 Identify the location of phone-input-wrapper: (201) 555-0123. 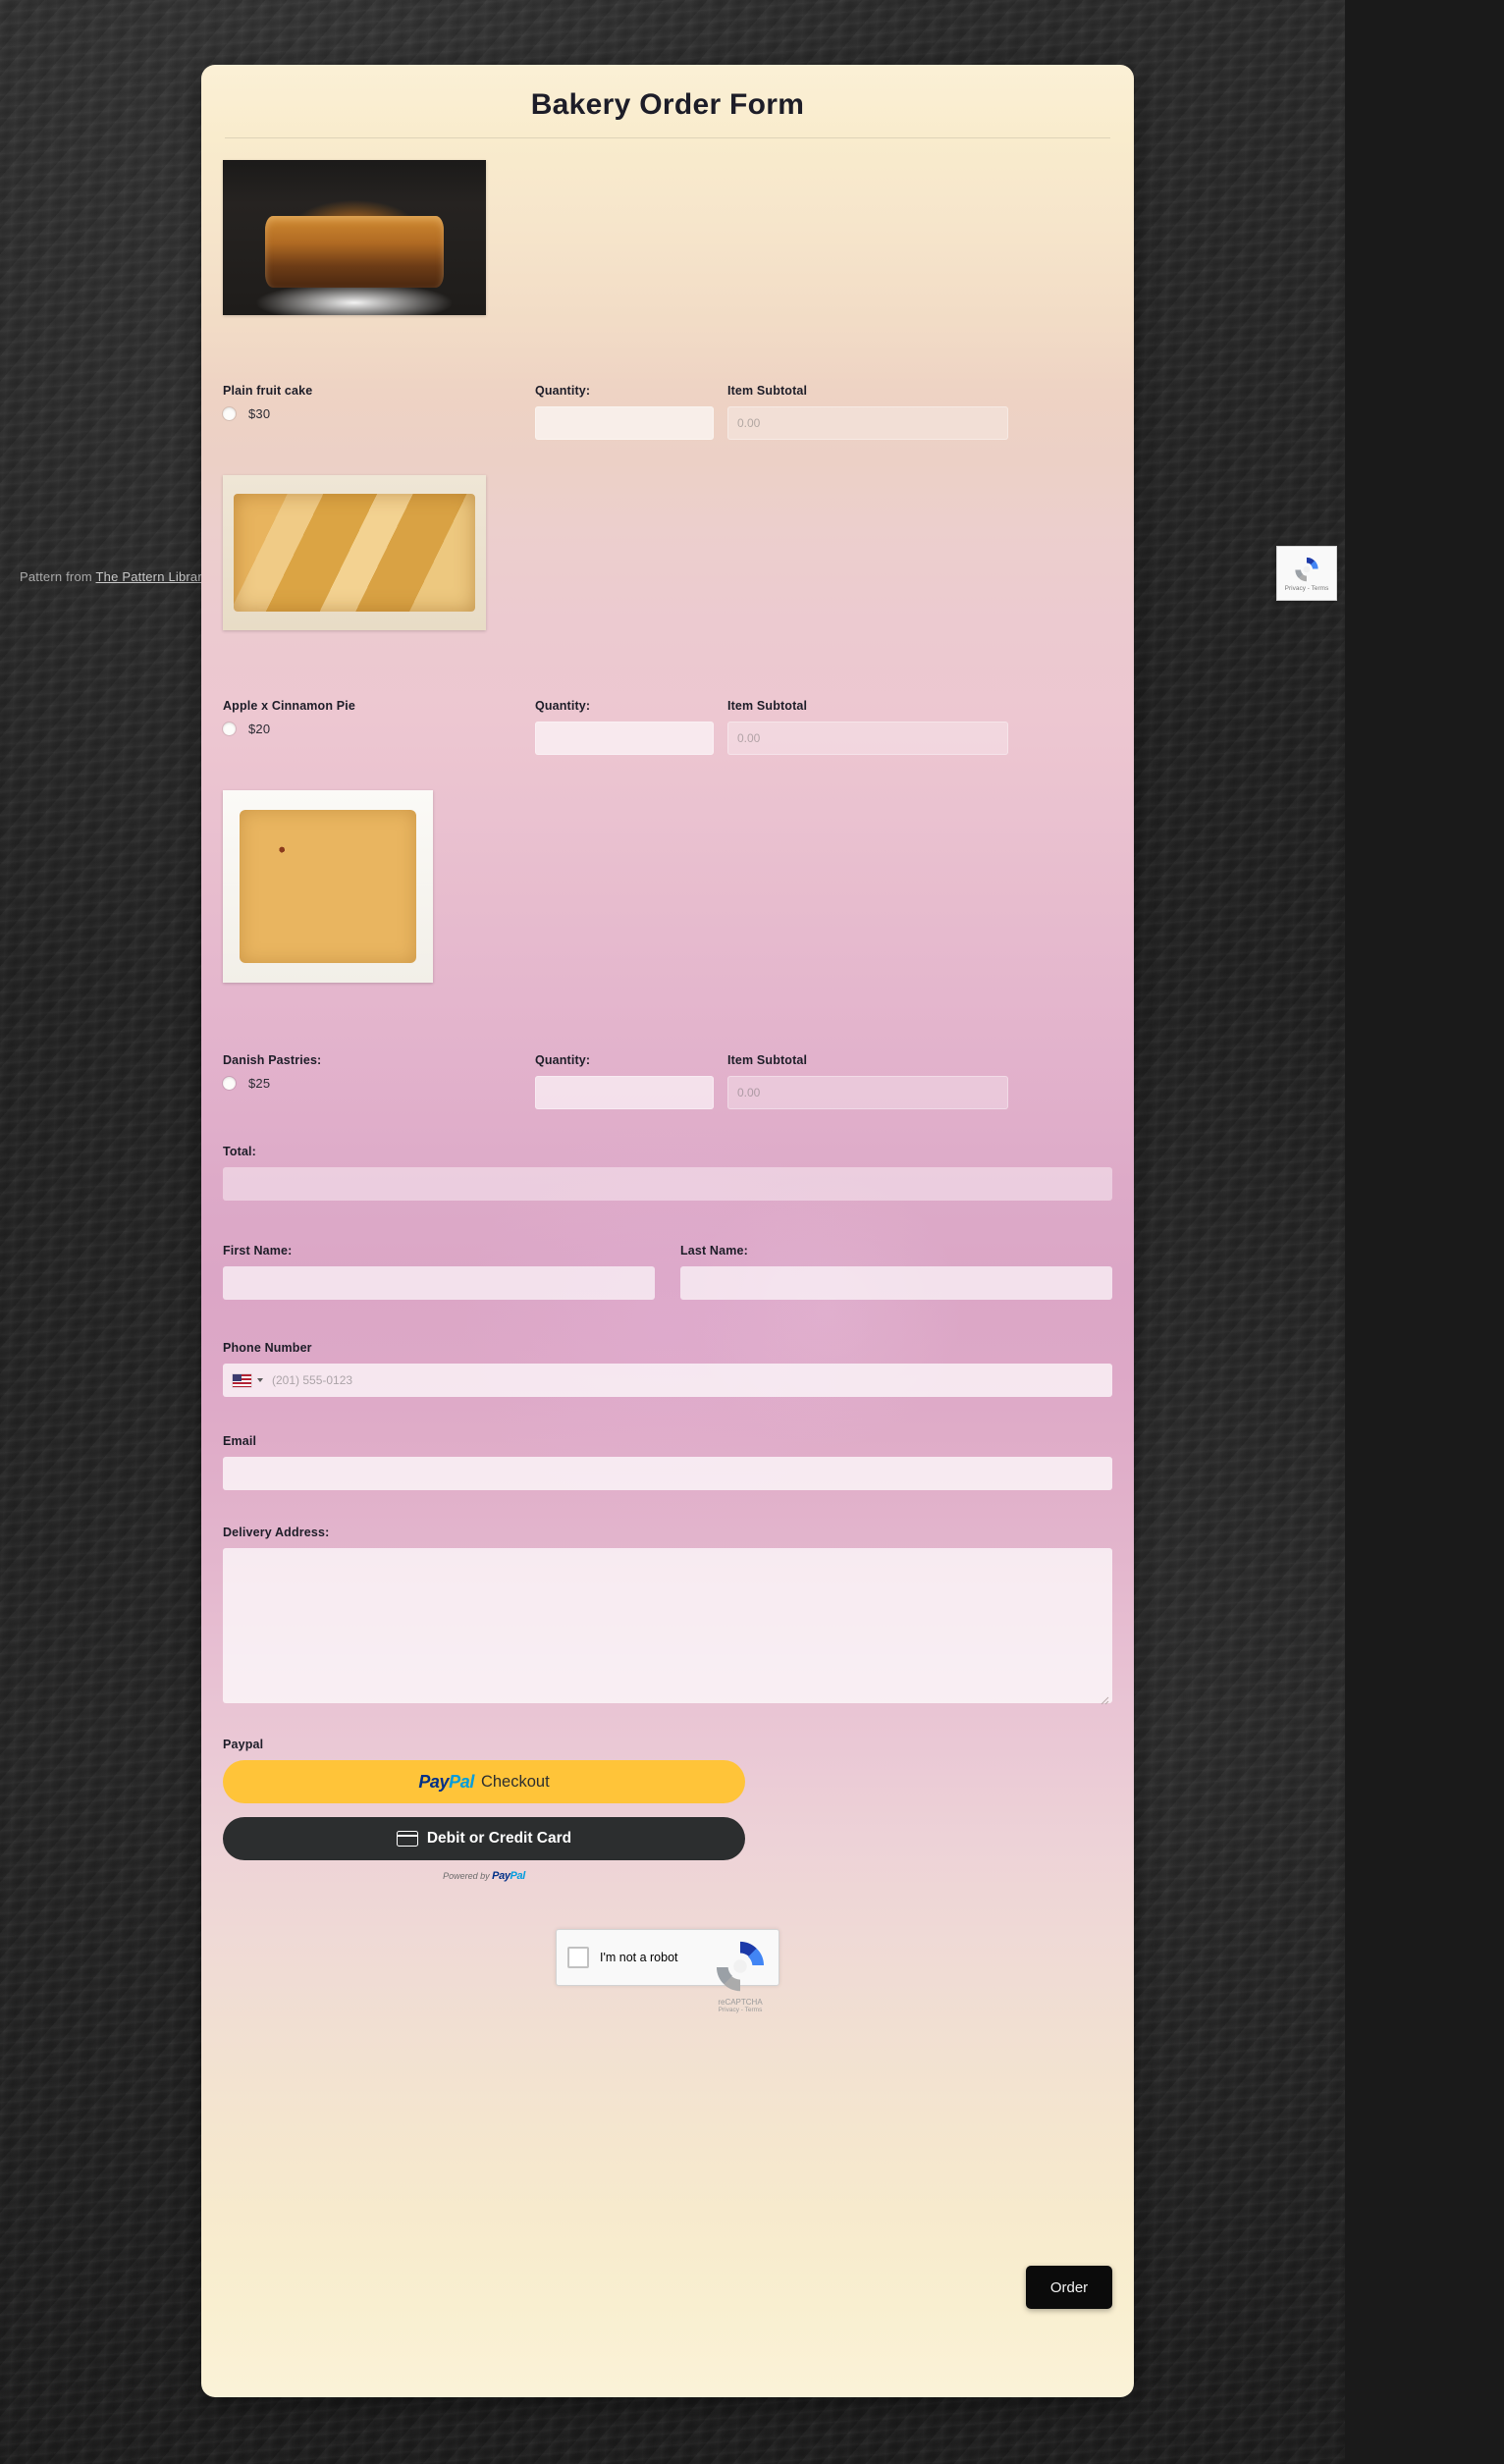
(667, 1380).